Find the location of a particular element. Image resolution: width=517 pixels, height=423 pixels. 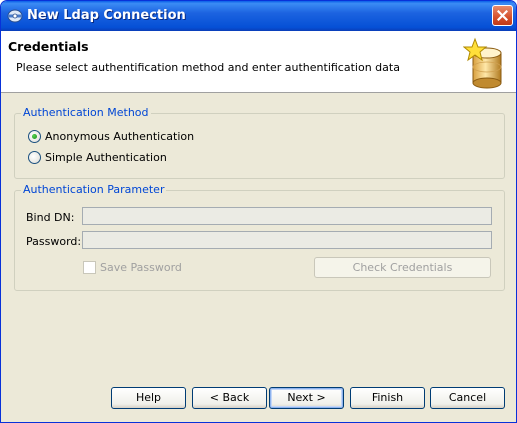

authentication-method-legend: Authentication Method is located at coordinates (86, 112).